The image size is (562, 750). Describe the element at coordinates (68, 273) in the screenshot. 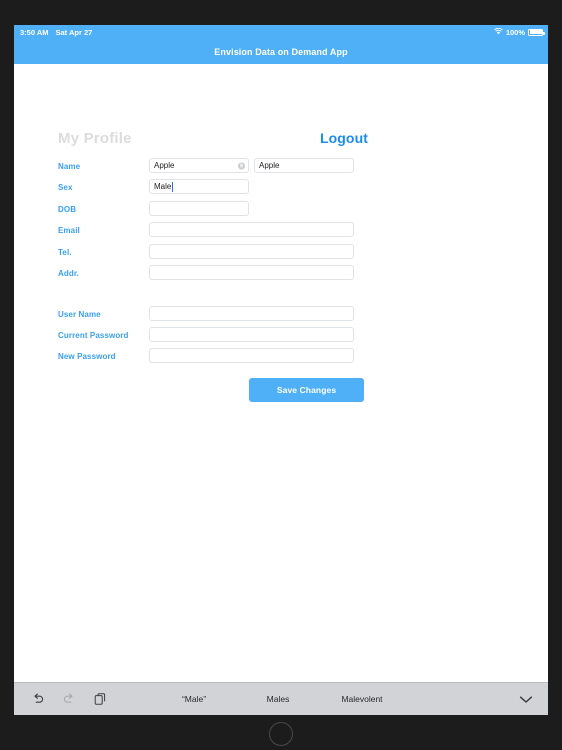

I see `label-addr: Addr.` at that location.